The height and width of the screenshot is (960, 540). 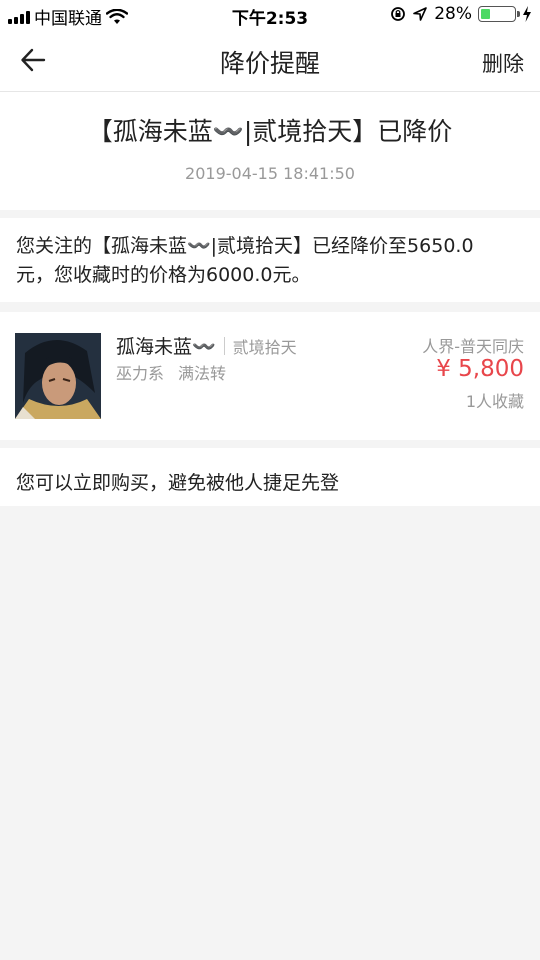 What do you see at coordinates (270, 376) in the screenshot?
I see `product-card: 孤海未蓝〰️ 贰境拾天 巫力系 满法转 人界-普天同庆 ¥ 5,800 1人收藏` at bounding box center [270, 376].